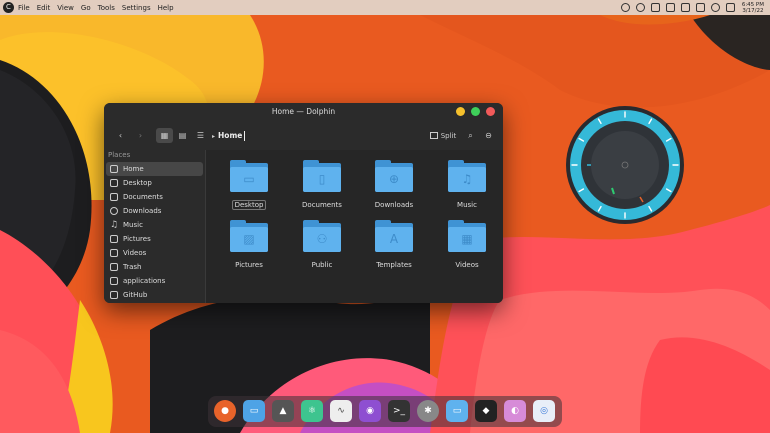  What do you see at coordinates (394, 205) in the screenshot?
I see `folder-label: Downloads` at bounding box center [394, 205].